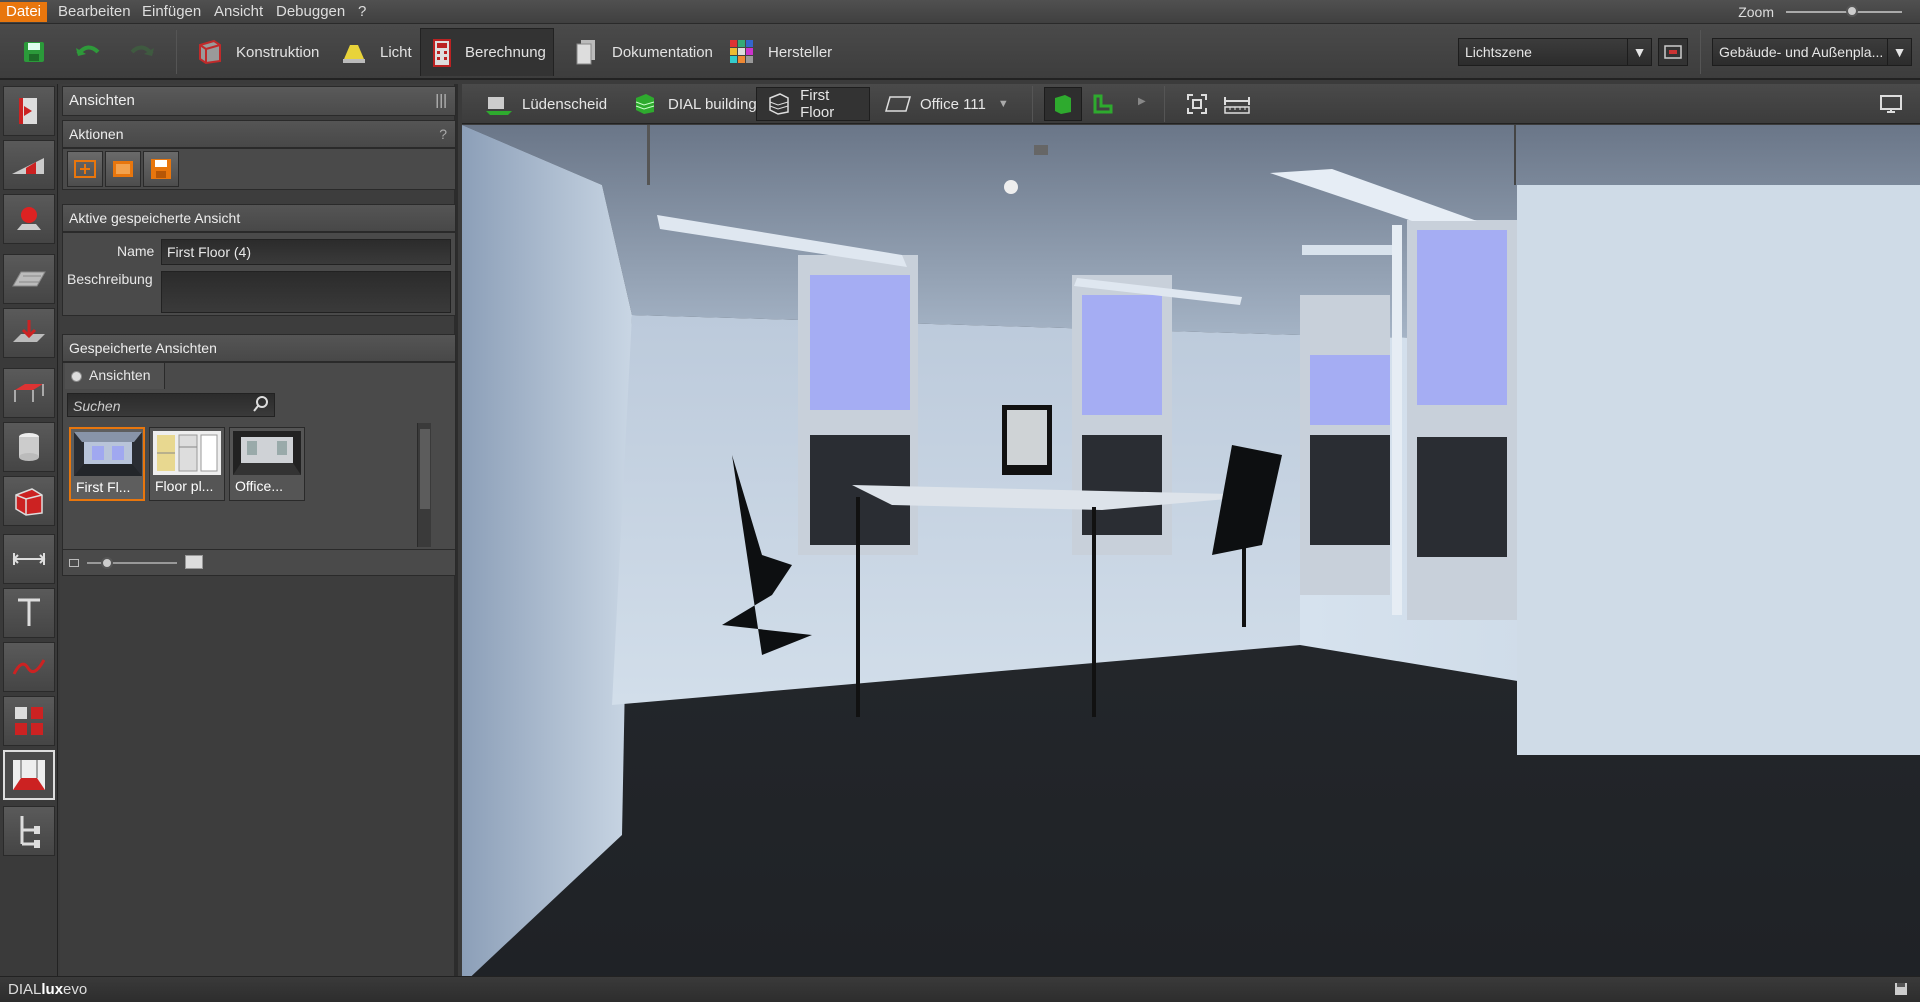 The image size is (1920, 1002). What do you see at coordinates (107, 563) in the screenshot?
I see `thumb-size-slider-thumb` at bounding box center [107, 563].